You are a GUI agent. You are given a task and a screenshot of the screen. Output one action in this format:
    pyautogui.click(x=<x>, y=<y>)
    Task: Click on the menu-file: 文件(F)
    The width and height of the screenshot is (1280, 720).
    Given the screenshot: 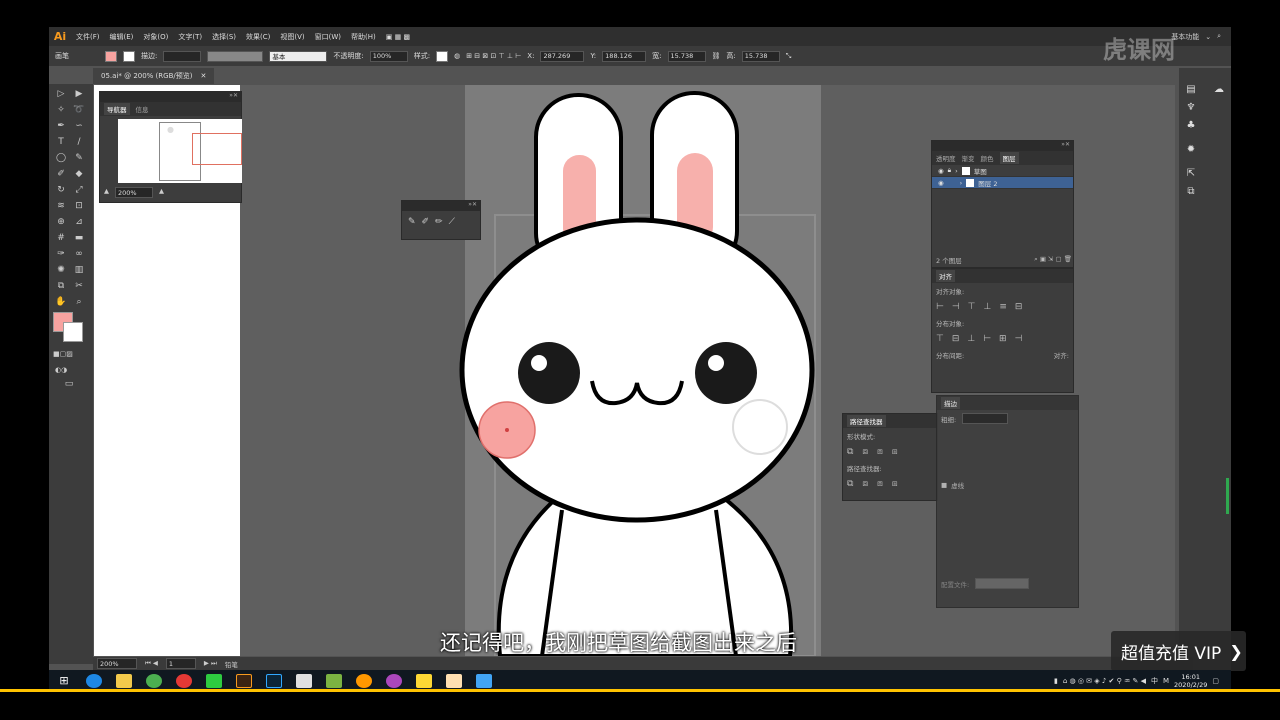 What is the action you would take?
    pyautogui.click(x=88, y=37)
    